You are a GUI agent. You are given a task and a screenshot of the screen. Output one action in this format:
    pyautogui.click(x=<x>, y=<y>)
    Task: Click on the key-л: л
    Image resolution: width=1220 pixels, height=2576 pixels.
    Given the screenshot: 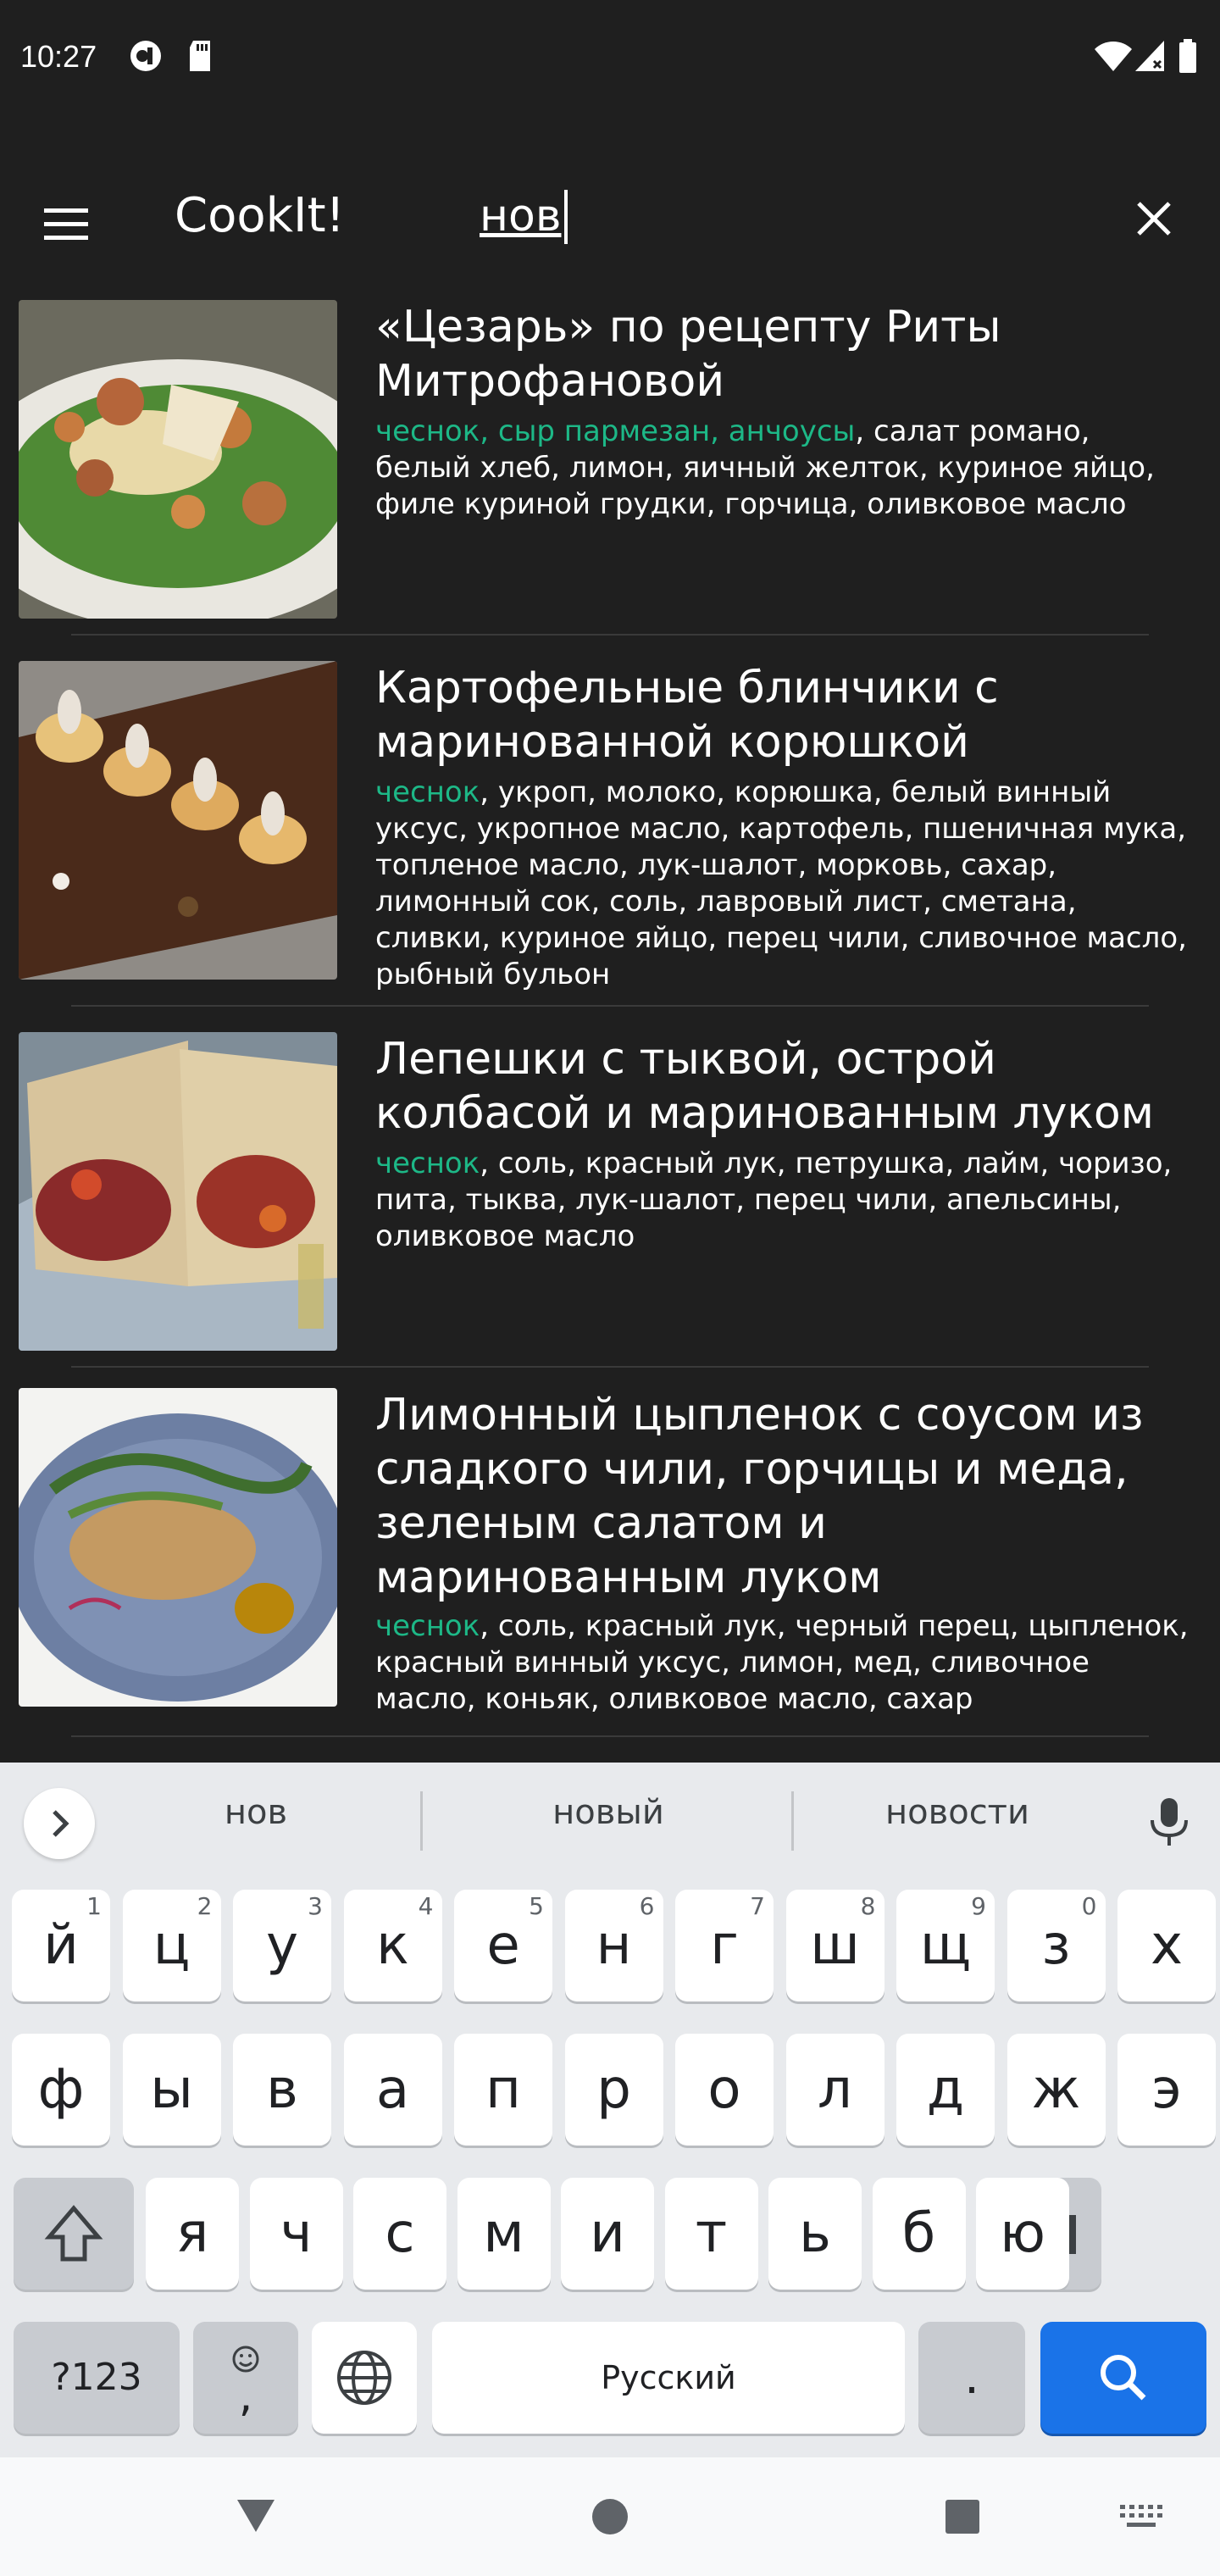 What is the action you would take?
    pyautogui.click(x=834, y=2090)
    